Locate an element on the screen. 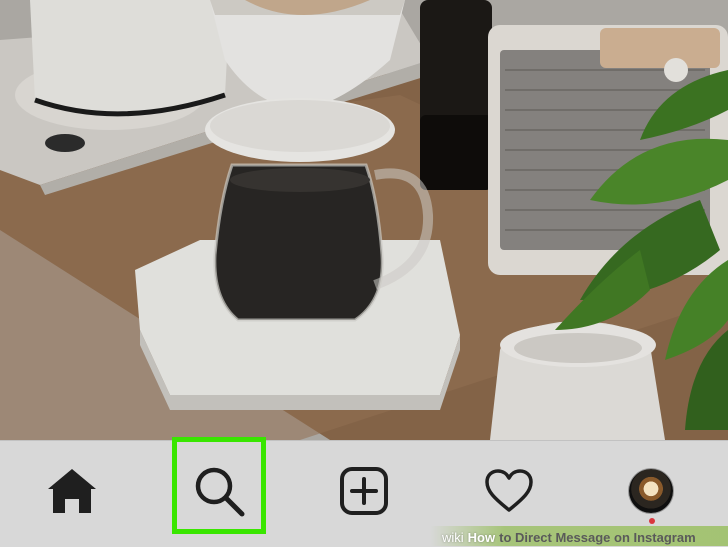  plus-square-icon is located at coordinates (364, 491).